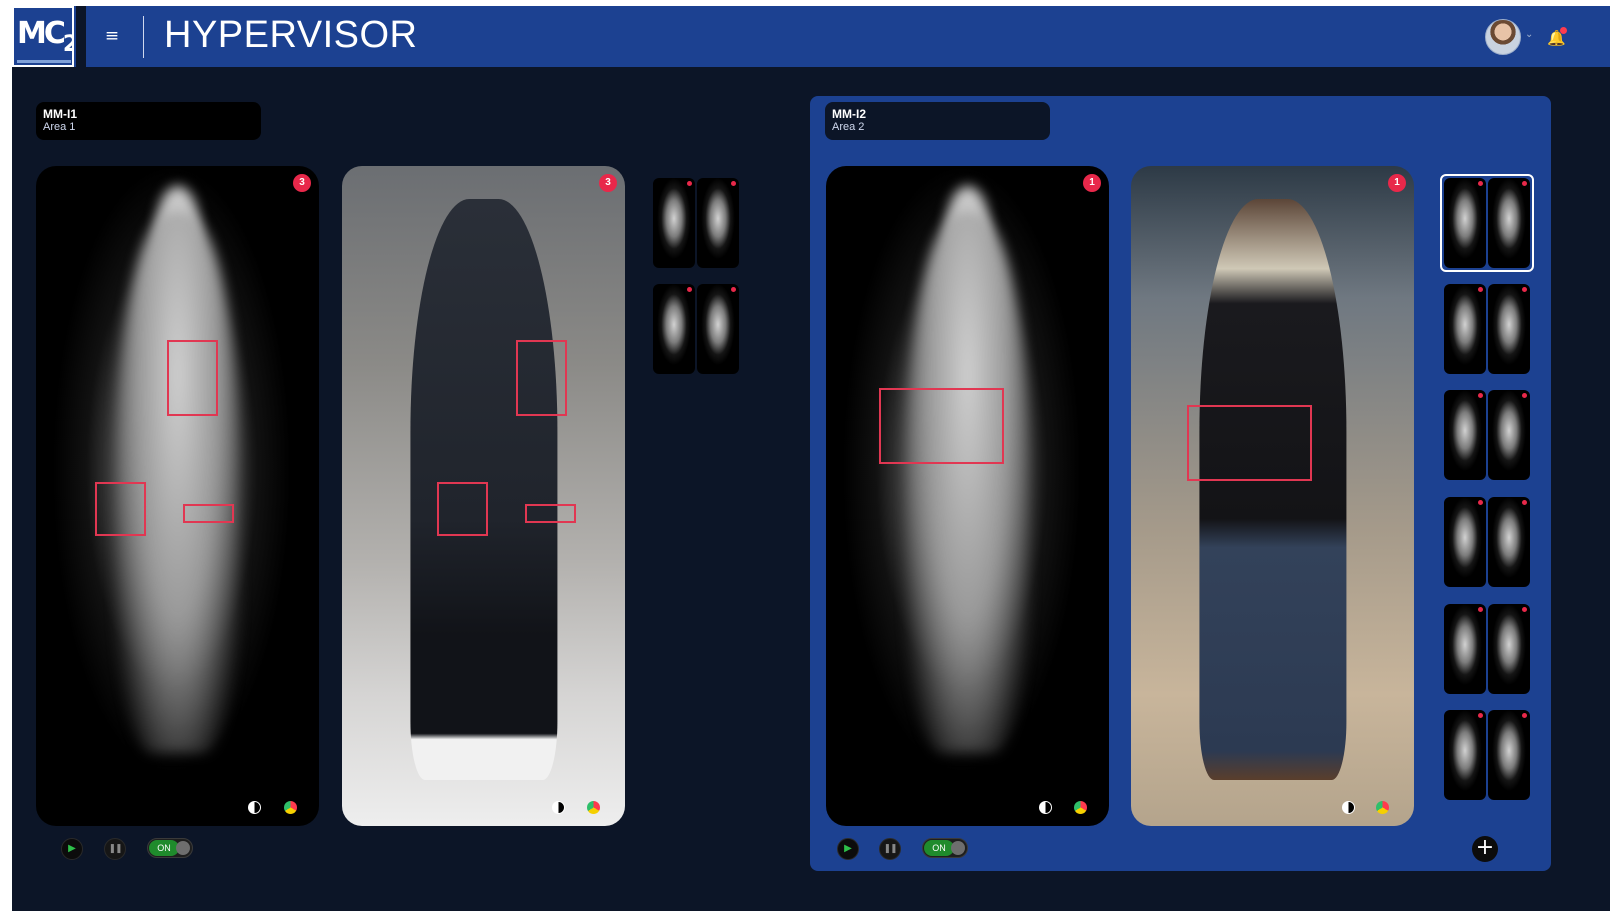  What do you see at coordinates (45, 36) in the screenshot?
I see `logo-mark: MC2` at bounding box center [45, 36].